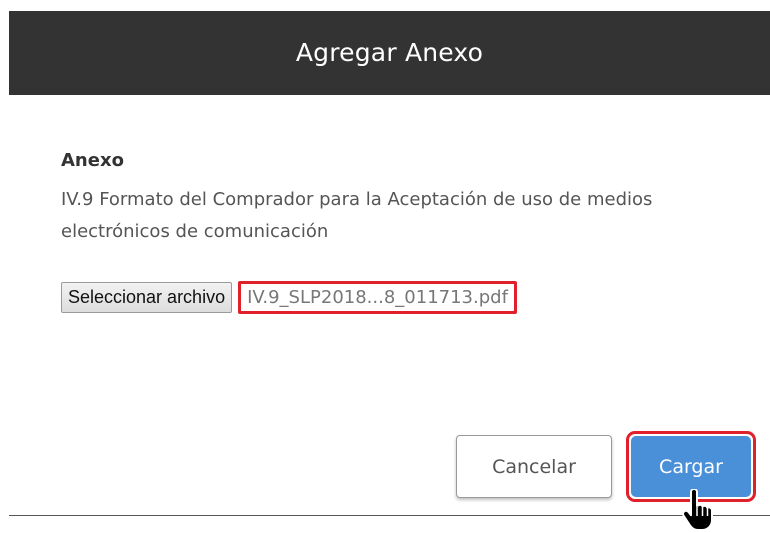 The height and width of the screenshot is (533, 770). I want to click on upload-button: Cargar, so click(691, 466).